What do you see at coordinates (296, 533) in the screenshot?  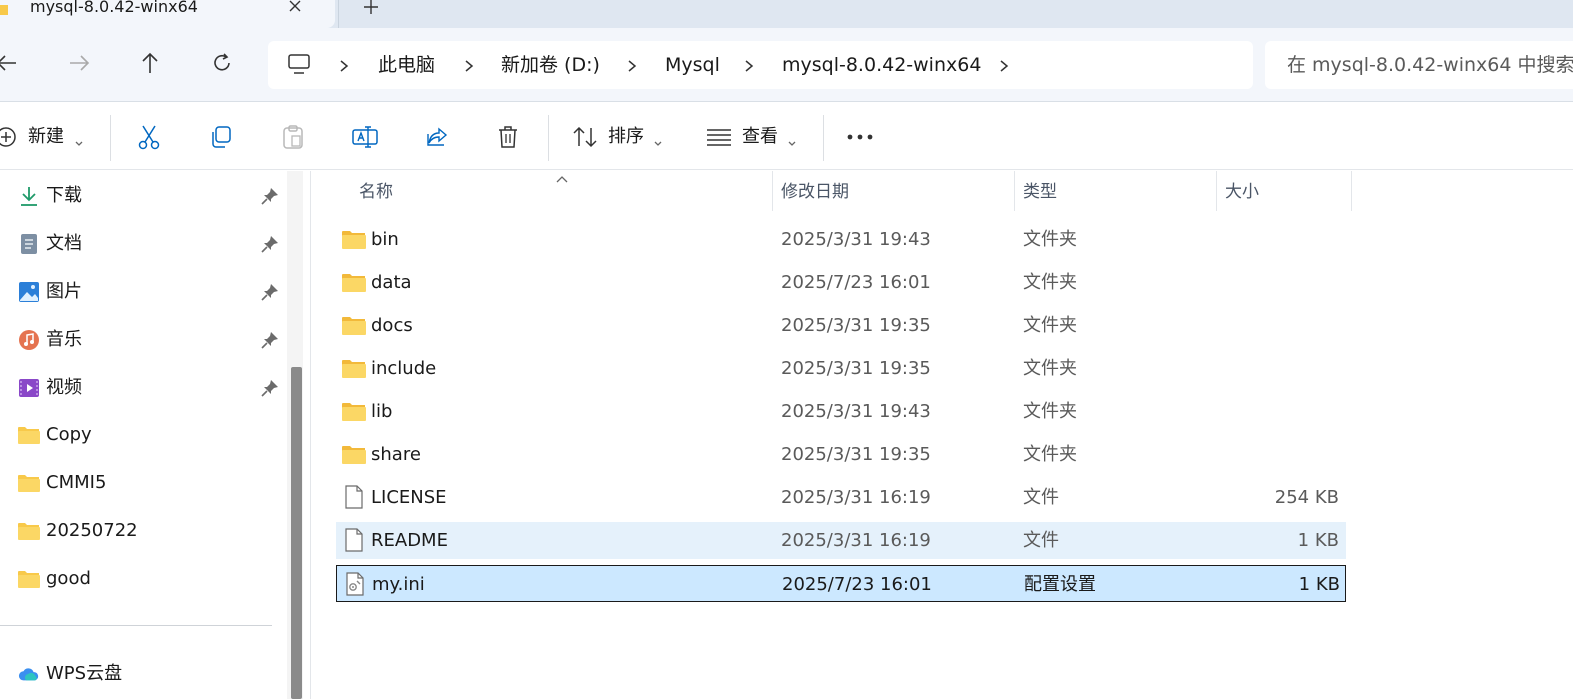 I see `sidebar-scrollbar-thumb` at bounding box center [296, 533].